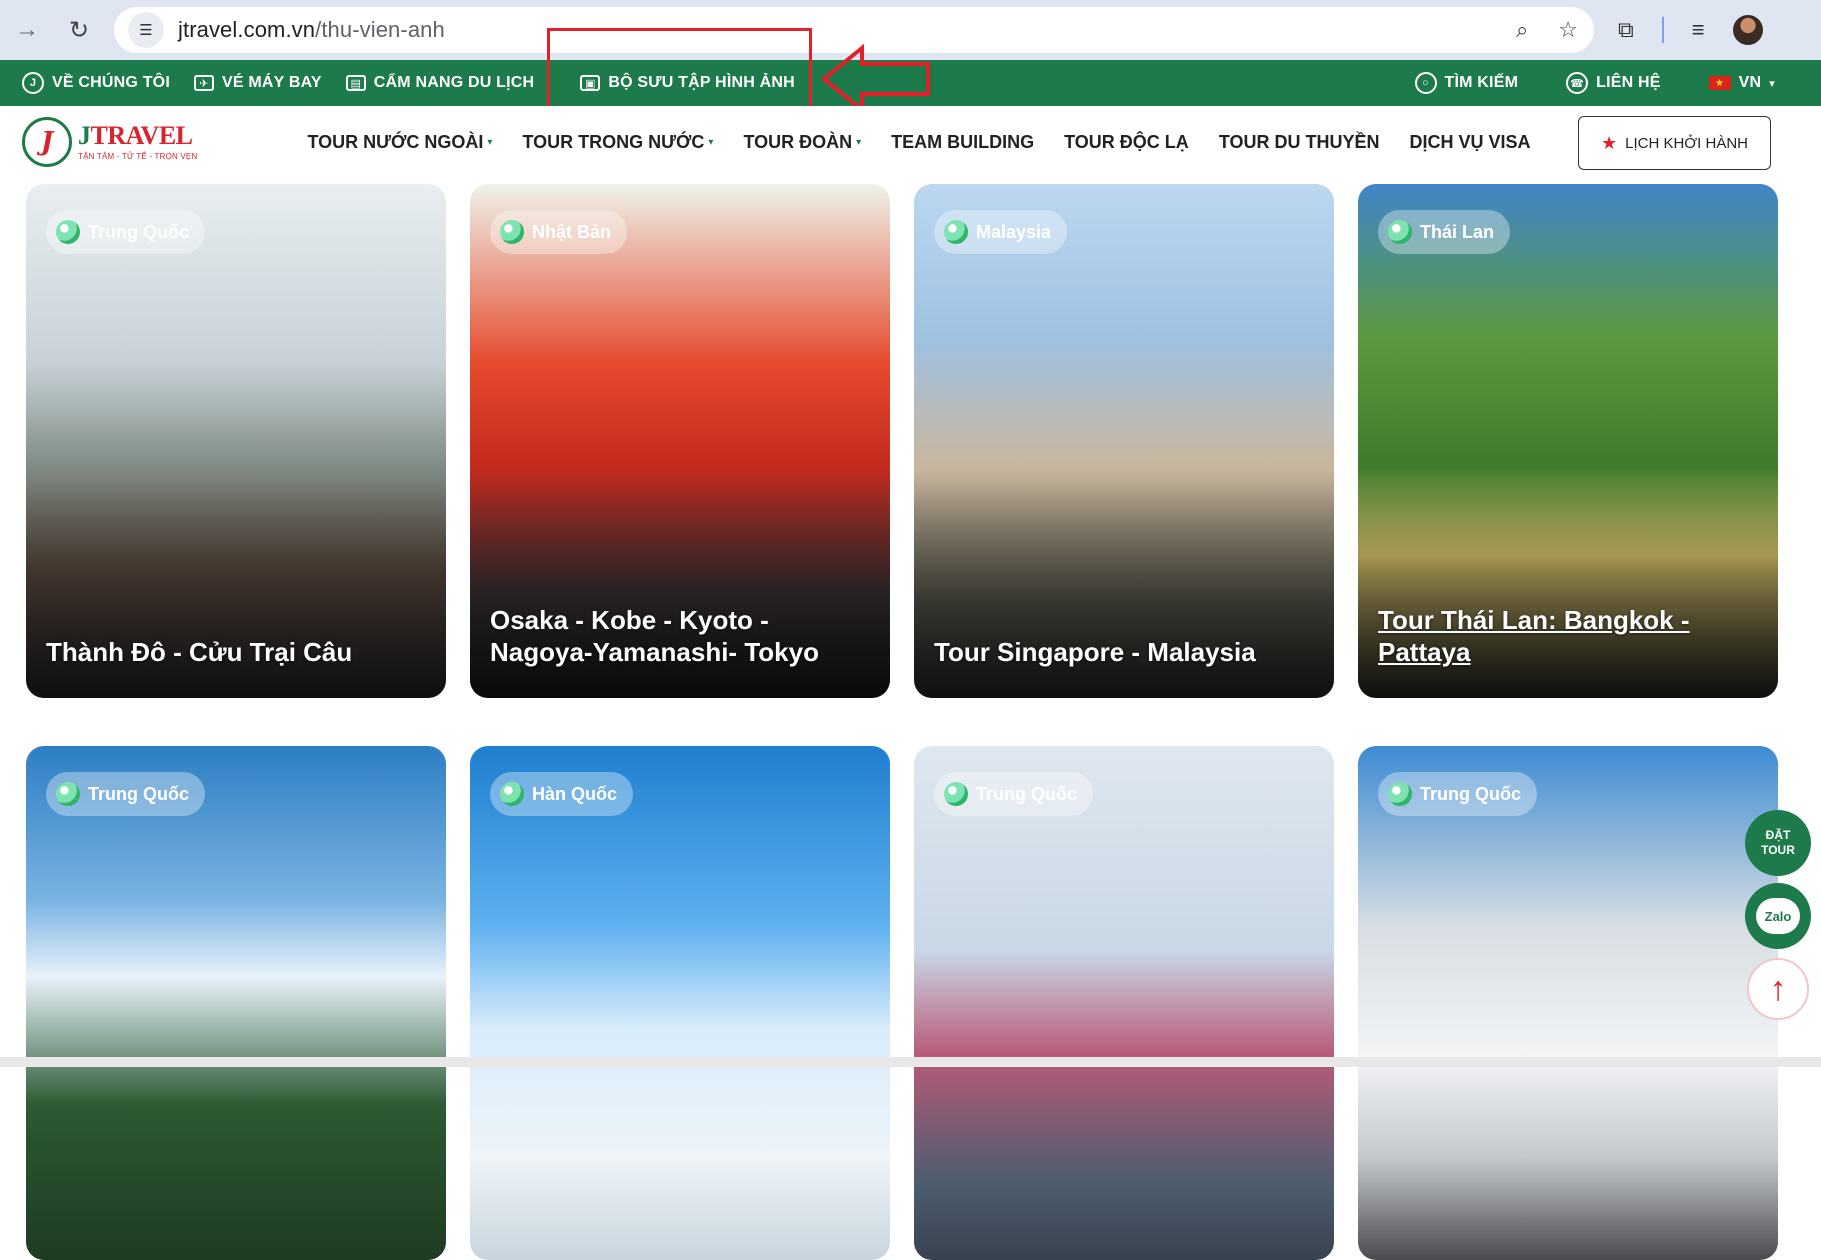  What do you see at coordinates (138, 156) in the screenshot?
I see `logo-tagline: TẬN TÂM - TỬ TẾ - TRỌN VẸN` at bounding box center [138, 156].